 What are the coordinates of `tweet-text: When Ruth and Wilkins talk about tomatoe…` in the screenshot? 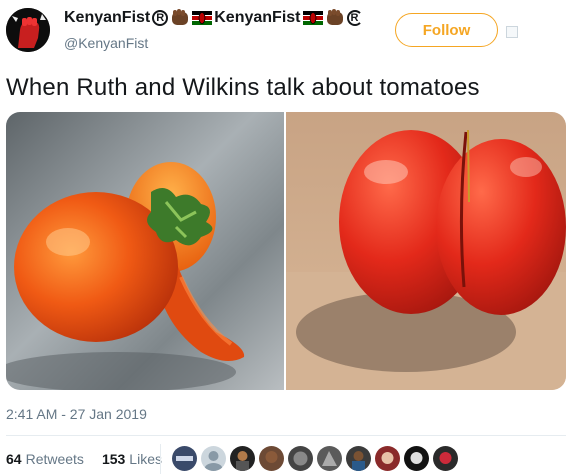 It's located at (243, 87).